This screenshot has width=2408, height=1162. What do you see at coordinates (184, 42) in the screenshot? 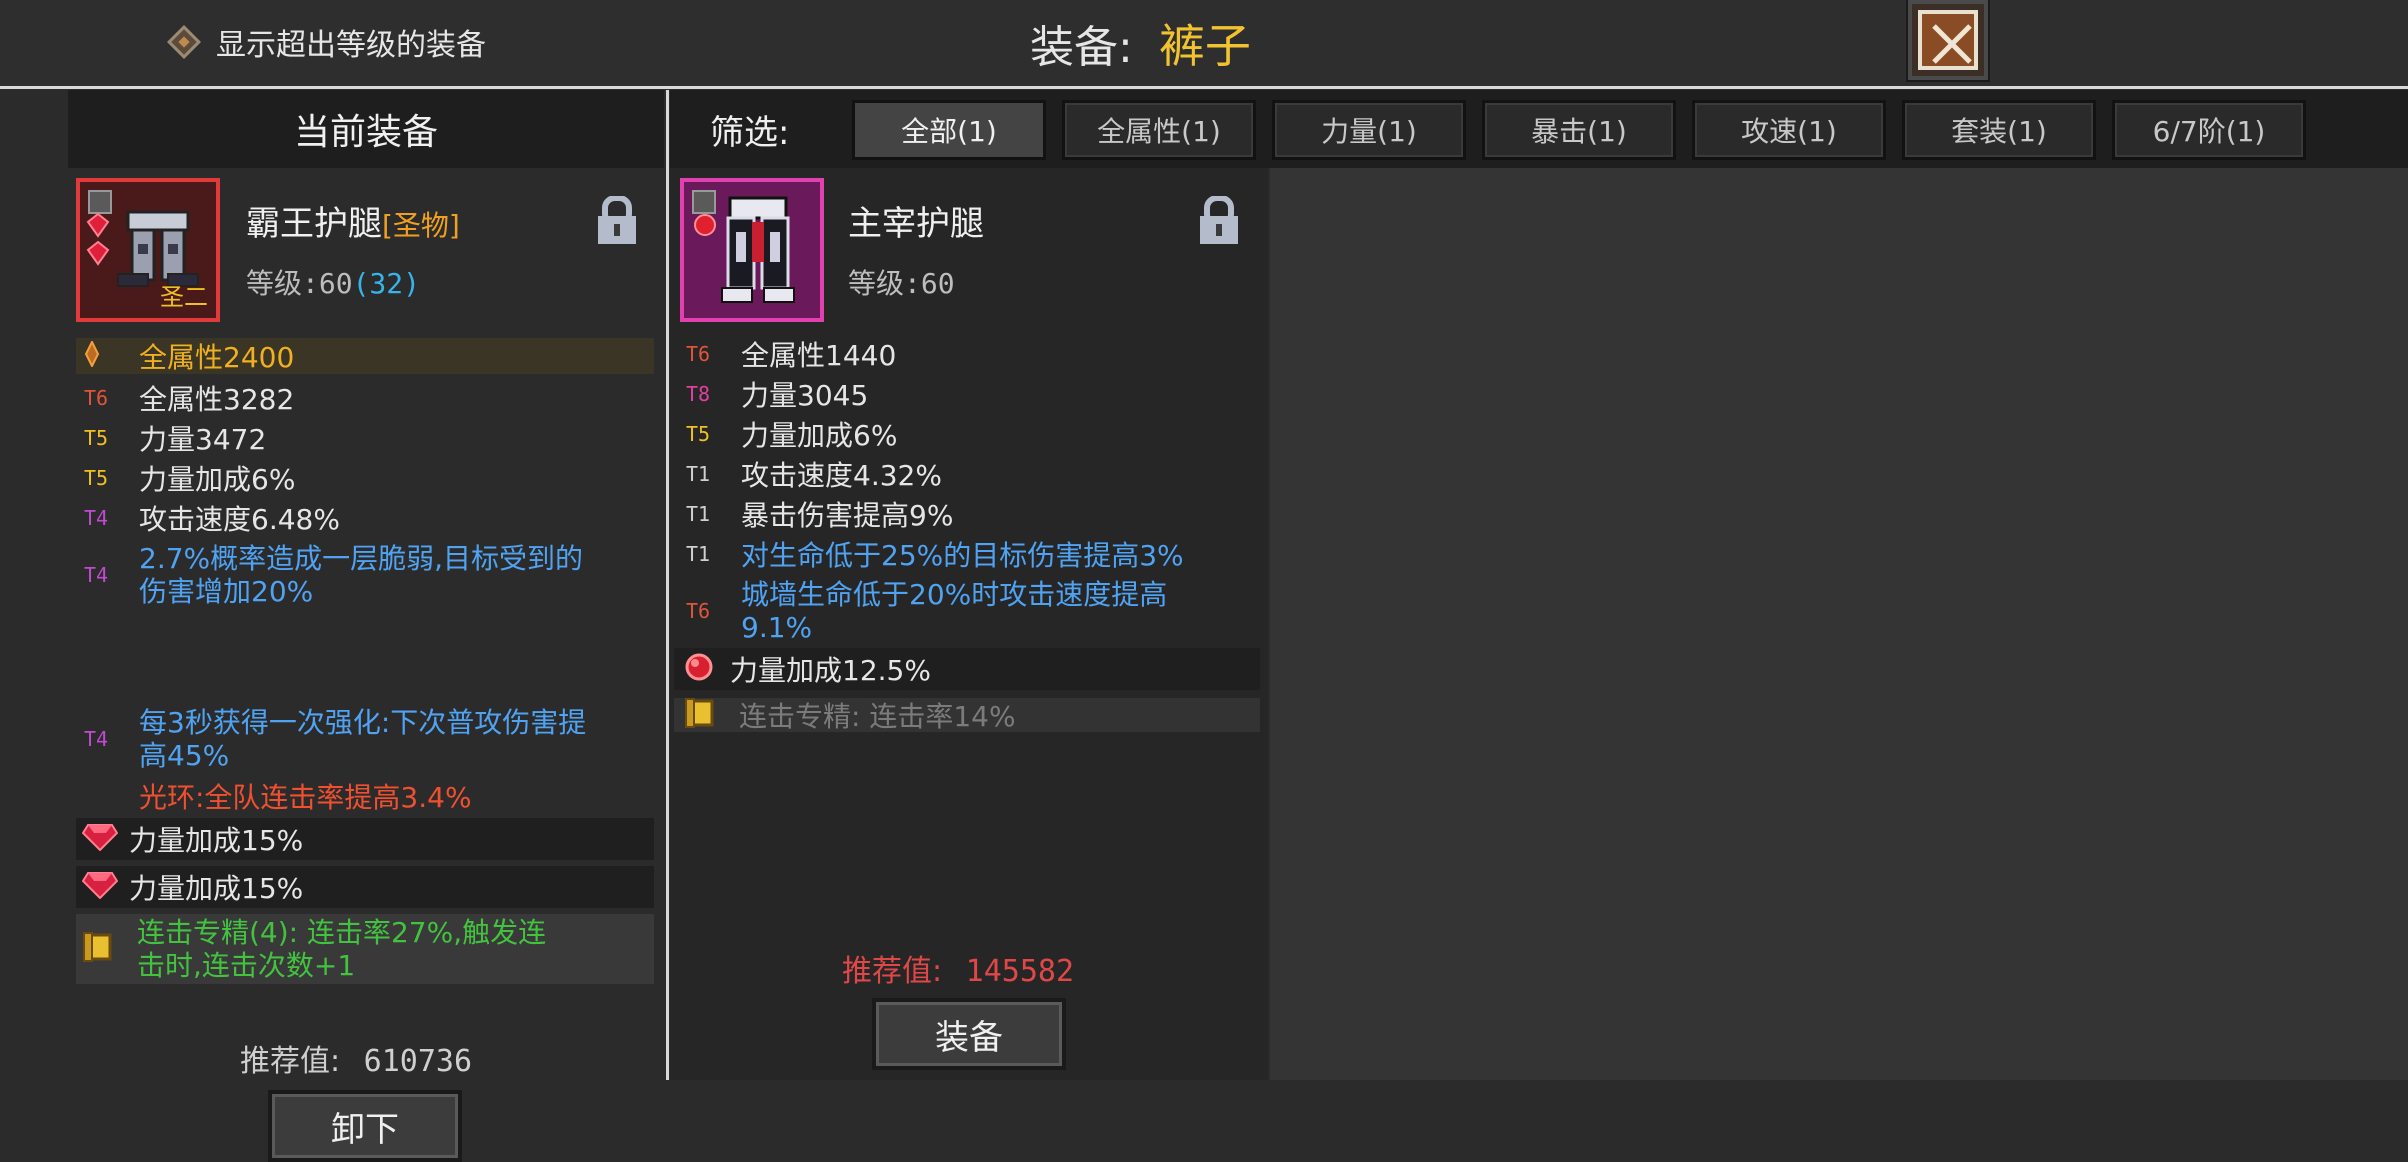
I see `diamond-checkbox-icon` at bounding box center [184, 42].